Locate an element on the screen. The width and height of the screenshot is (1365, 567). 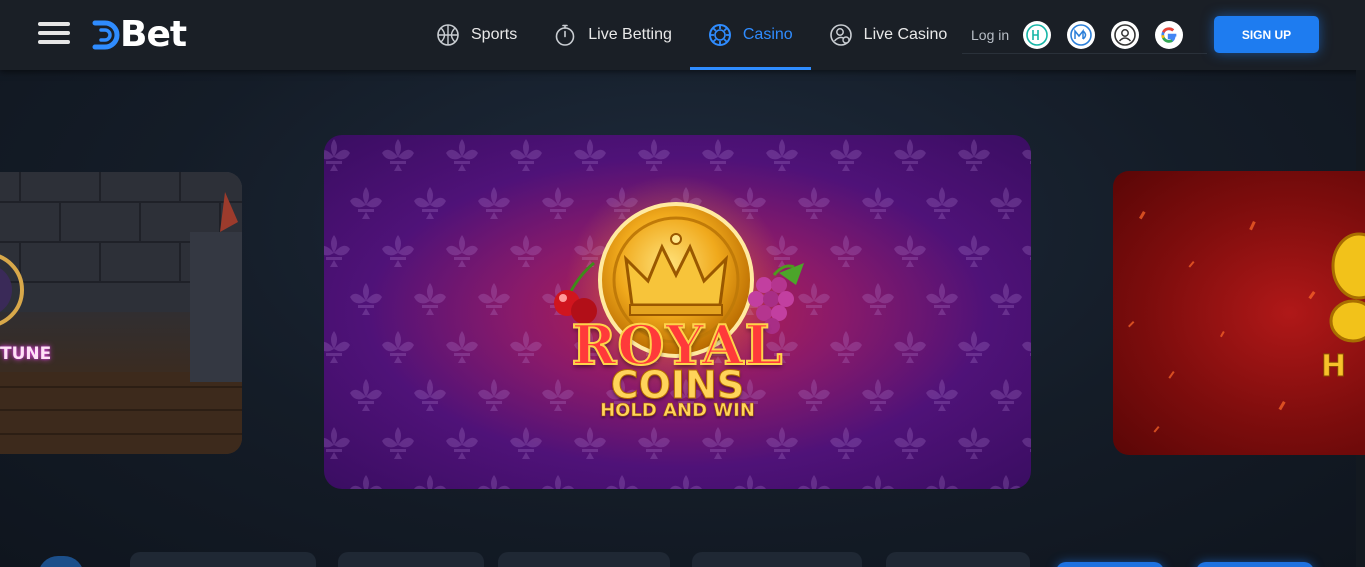
royal-coin-artwork is located at coordinates (679, 285).